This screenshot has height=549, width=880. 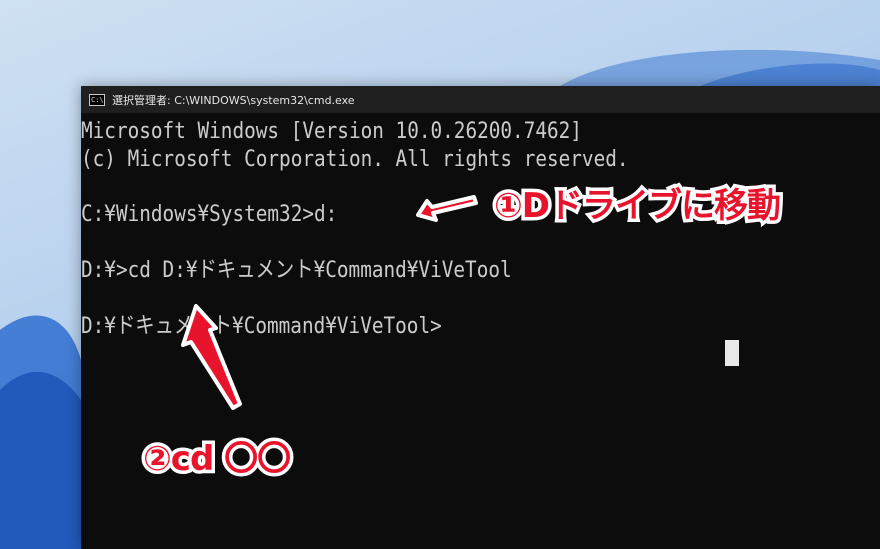 I want to click on cmd-icon-glyph: C:\, so click(x=97, y=99).